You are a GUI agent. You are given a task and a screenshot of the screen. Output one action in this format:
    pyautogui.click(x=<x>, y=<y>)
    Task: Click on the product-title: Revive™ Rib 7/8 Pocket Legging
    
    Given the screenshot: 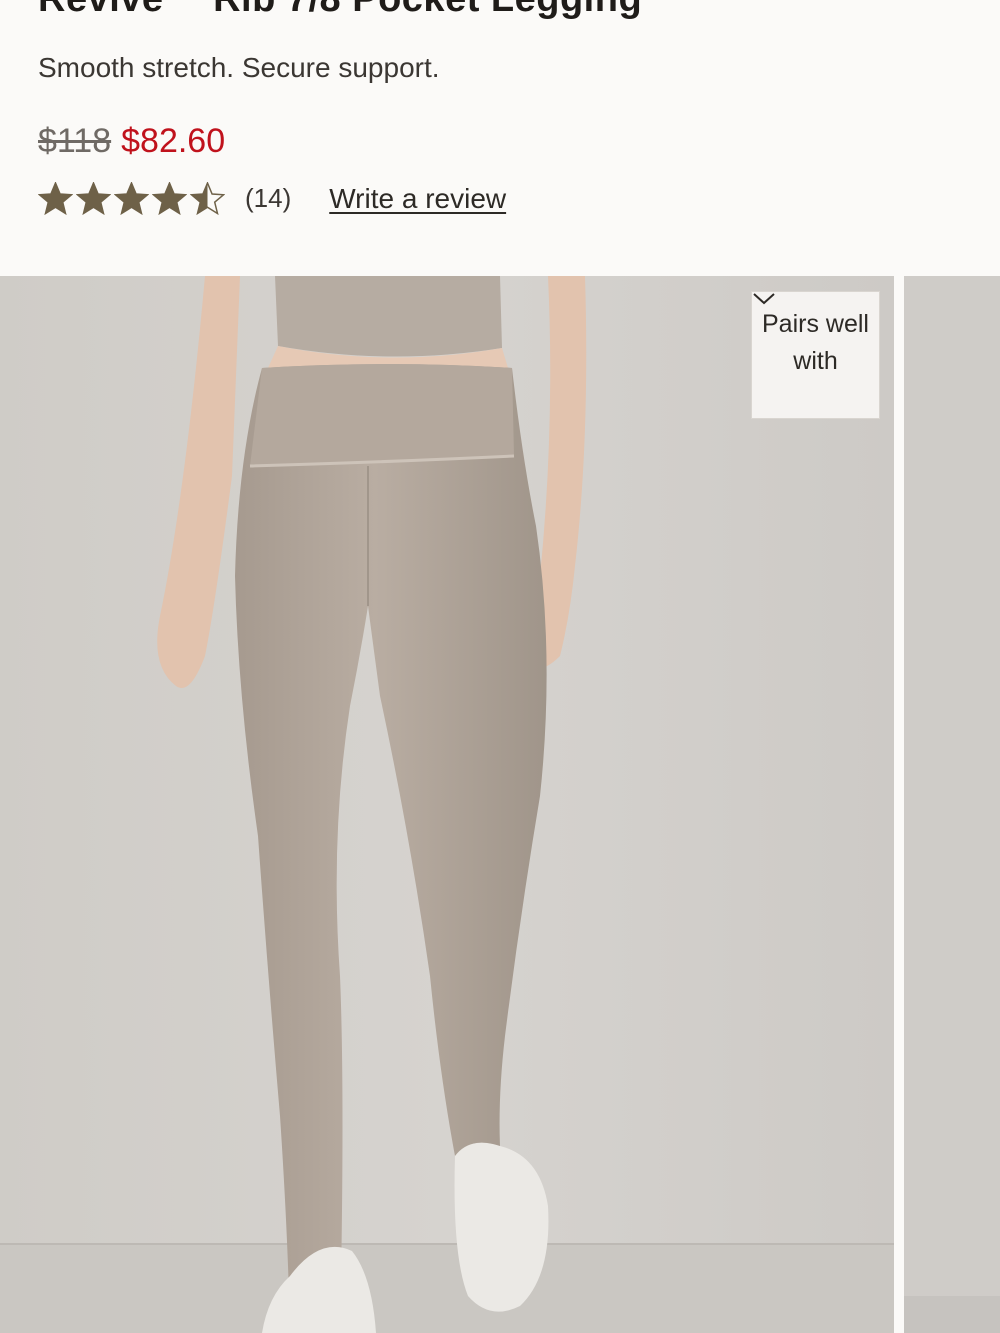 What is the action you would take?
    pyautogui.click(x=340, y=10)
    